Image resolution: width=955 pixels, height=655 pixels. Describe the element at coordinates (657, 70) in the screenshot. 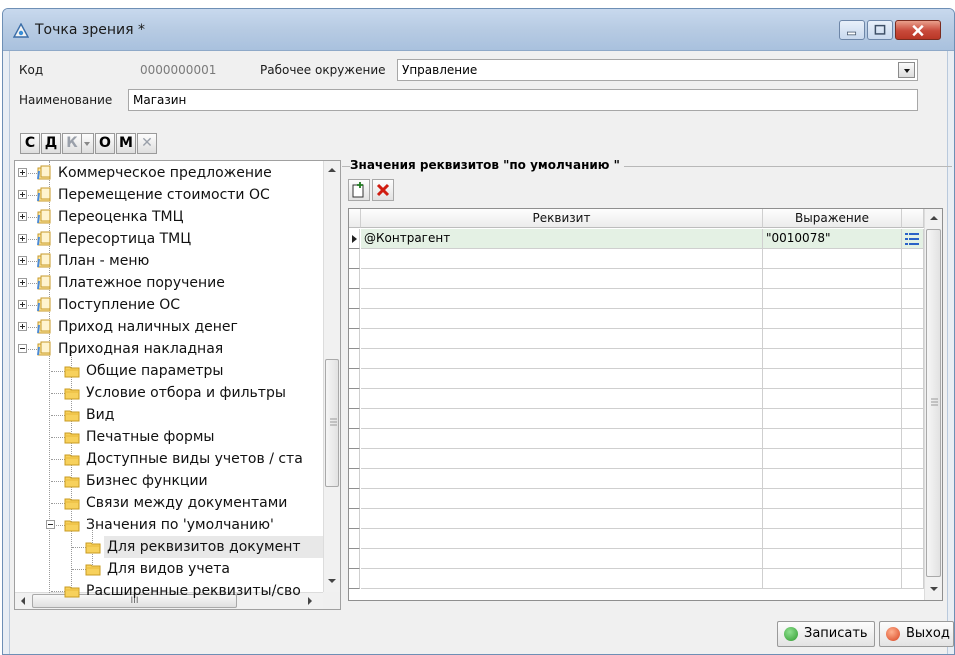

I see `workspace-select: Управление` at that location.